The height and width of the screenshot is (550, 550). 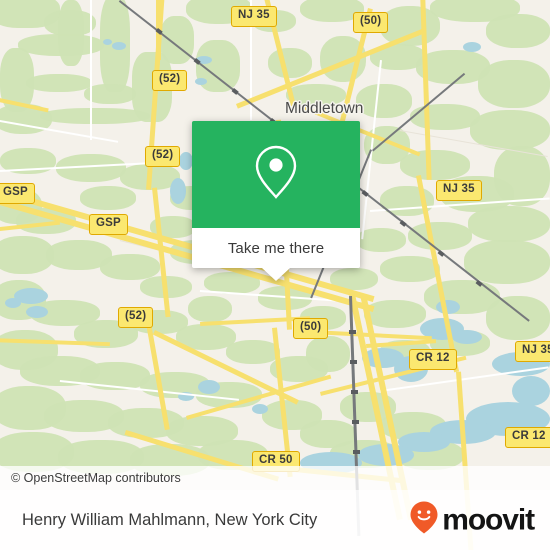 I want to click on popup-action-bar: Take me there, so click(x=276, y=248).